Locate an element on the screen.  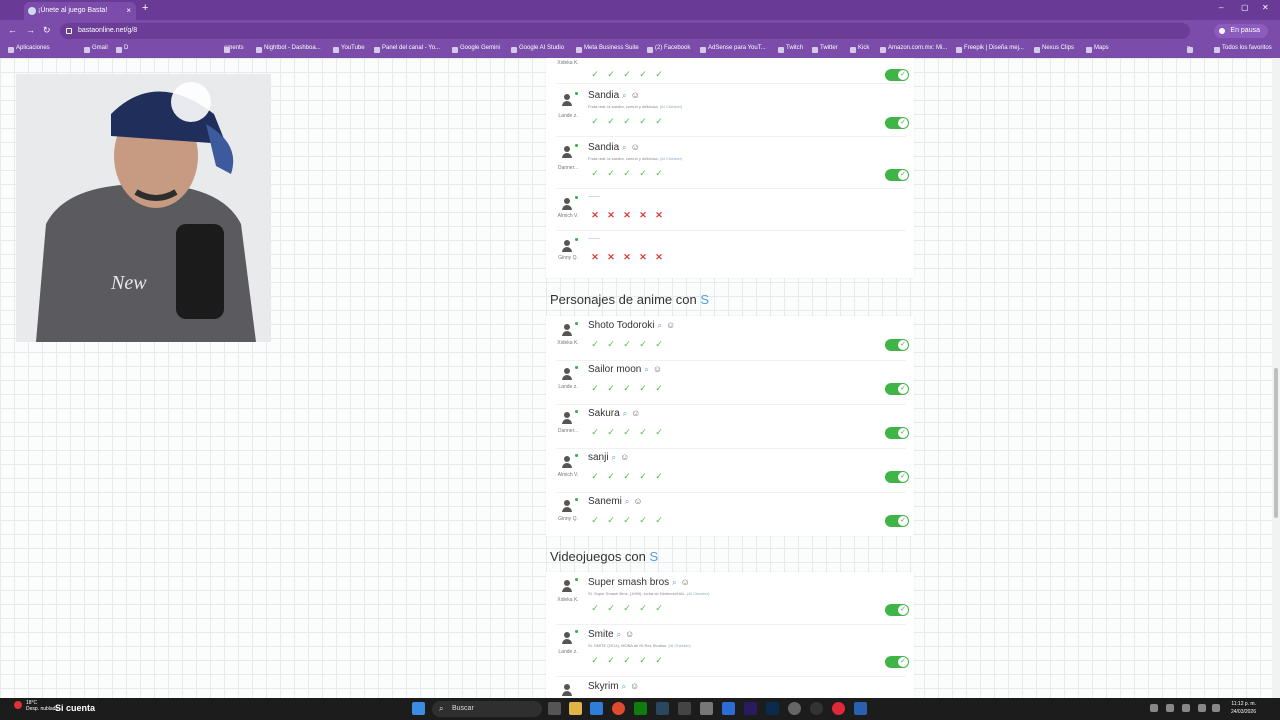
account-label: Si cuenta is located at coordinates (75, 708).